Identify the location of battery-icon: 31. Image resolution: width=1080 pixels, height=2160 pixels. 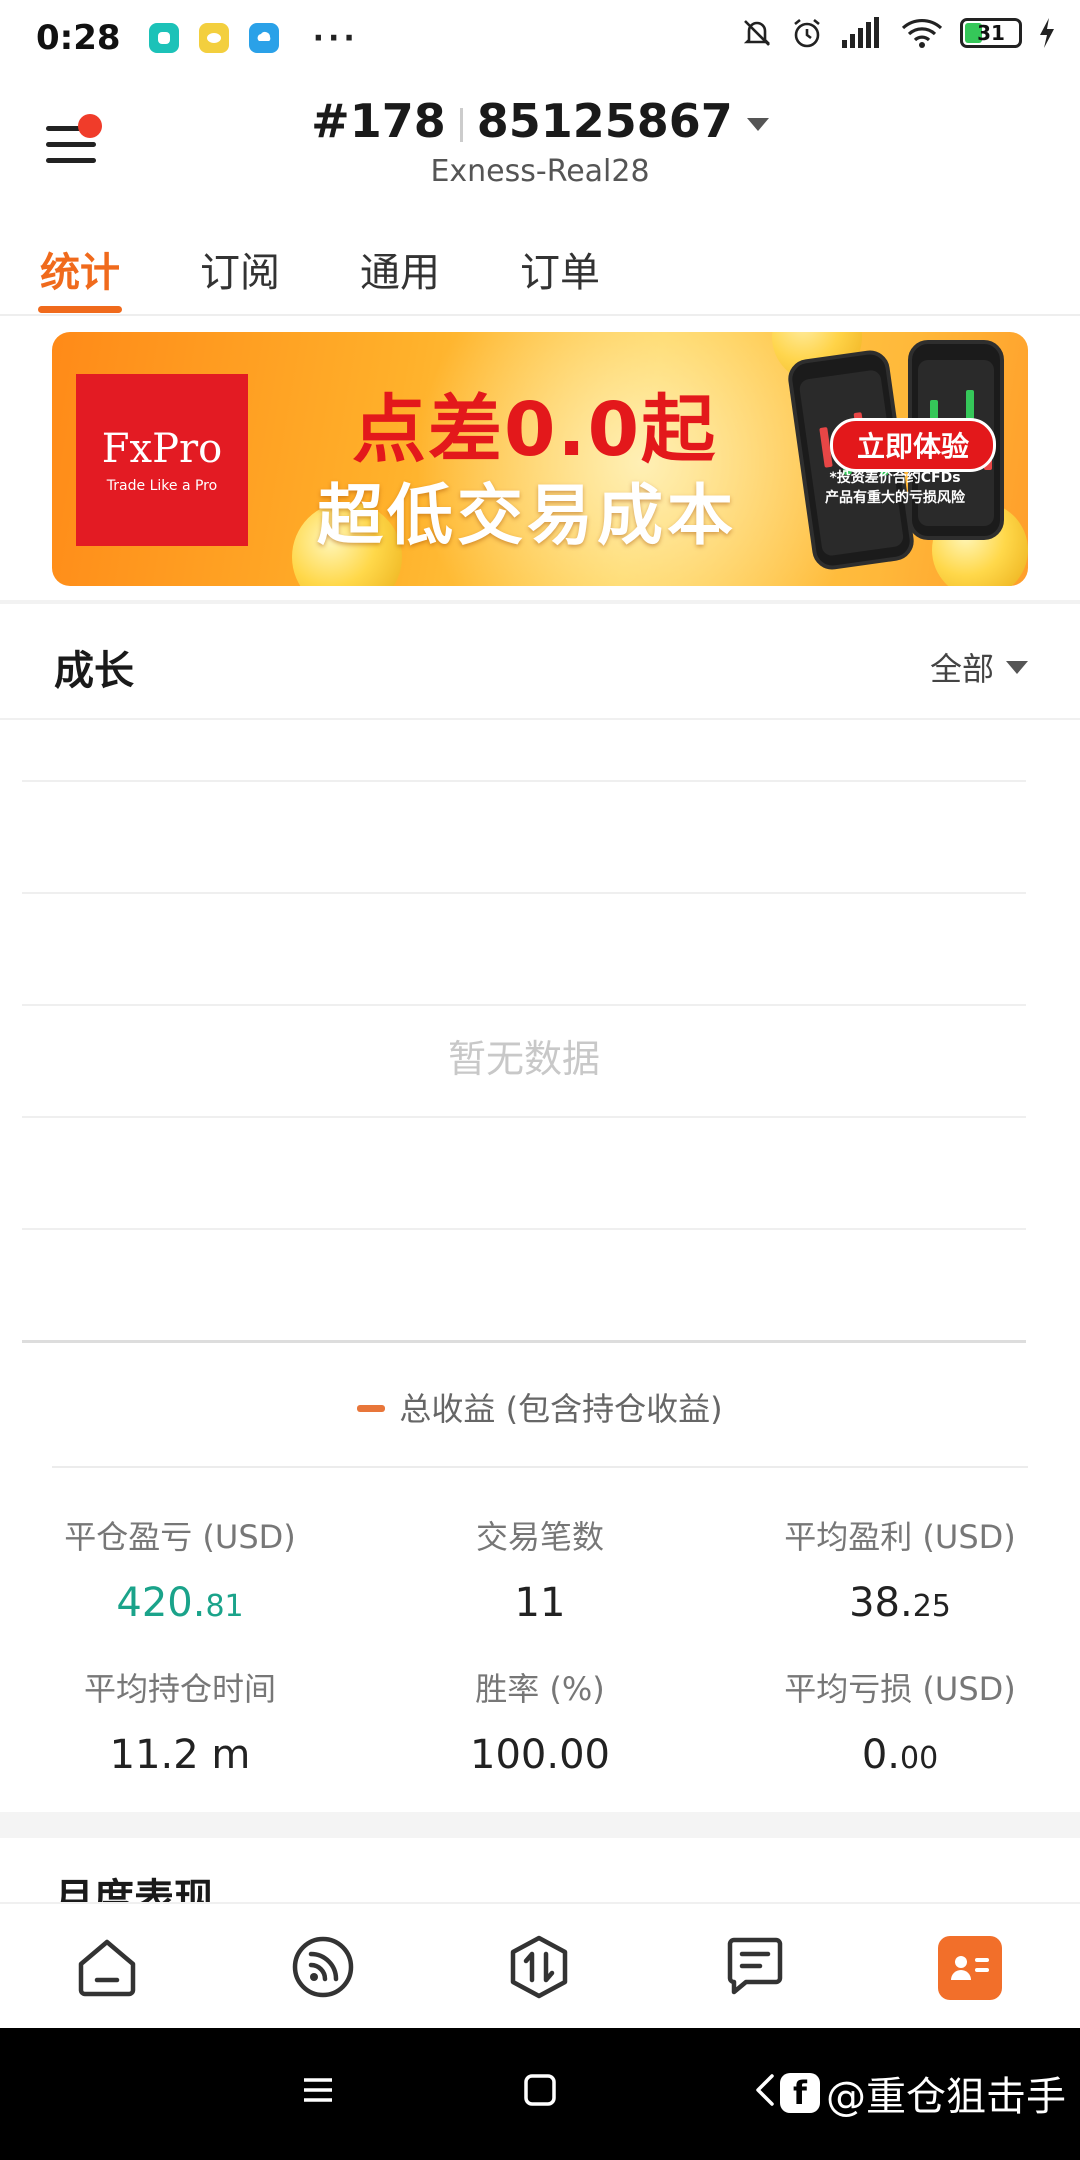
(991, 33).